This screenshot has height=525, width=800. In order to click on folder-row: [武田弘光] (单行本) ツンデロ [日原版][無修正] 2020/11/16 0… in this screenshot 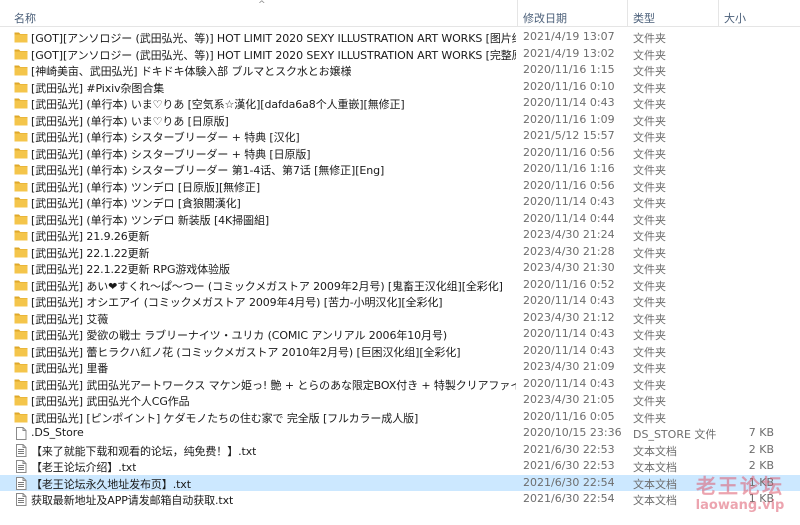, I will do `click(400, 186)`.